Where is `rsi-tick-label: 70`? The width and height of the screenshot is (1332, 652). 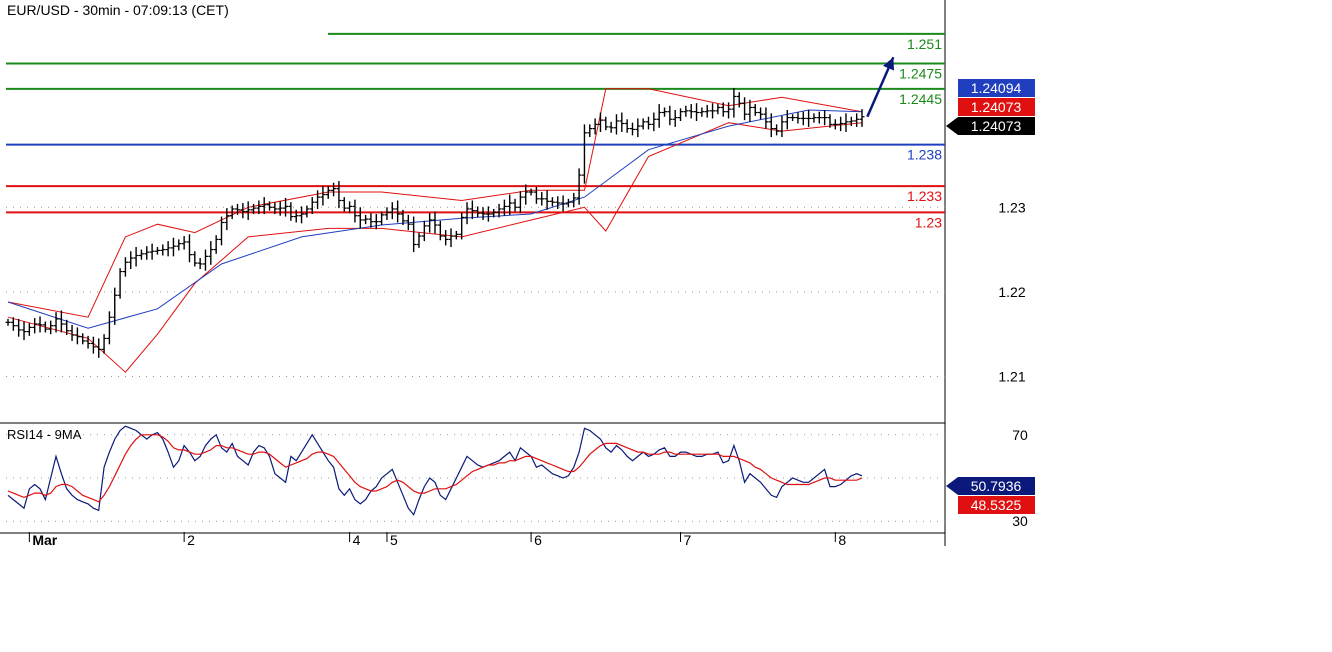
rsi-tick-label: 70 is located at coordinates (1020, 435).